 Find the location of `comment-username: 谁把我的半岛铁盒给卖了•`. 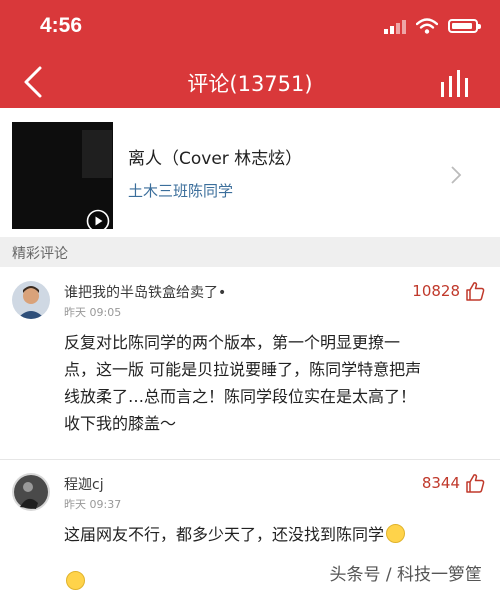

comment-username: 谁把我的半岛铁盒给卖了• is located at coordinates (145, 292).